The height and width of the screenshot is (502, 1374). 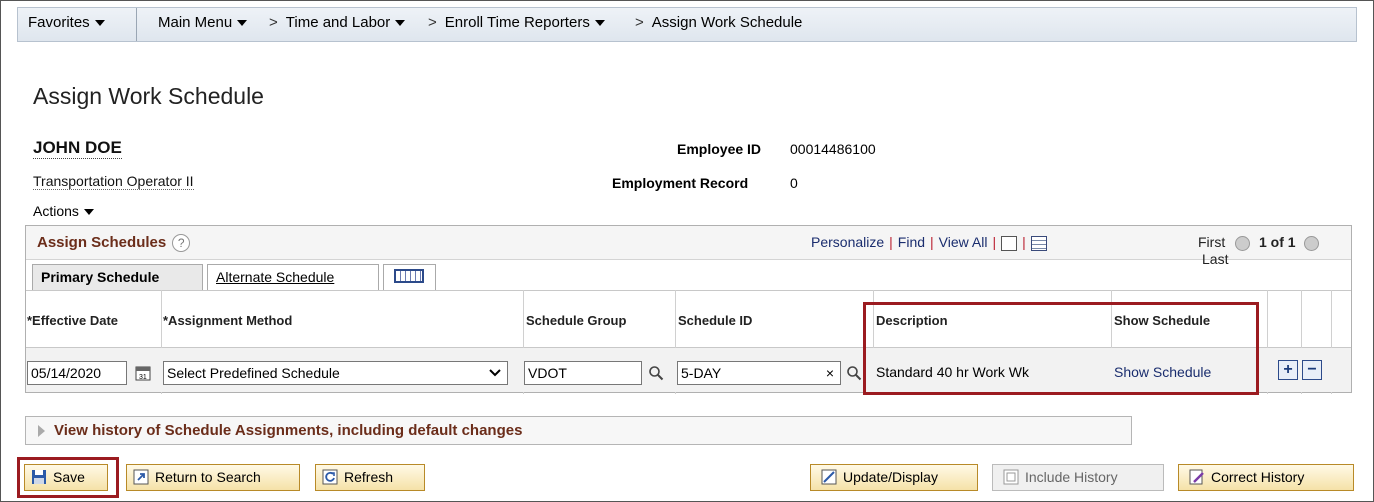 What do you see at coordinates (680, 183) in the screenshot?
I see `employment-record-label: Employment Record` at bounding box center [680, 183].